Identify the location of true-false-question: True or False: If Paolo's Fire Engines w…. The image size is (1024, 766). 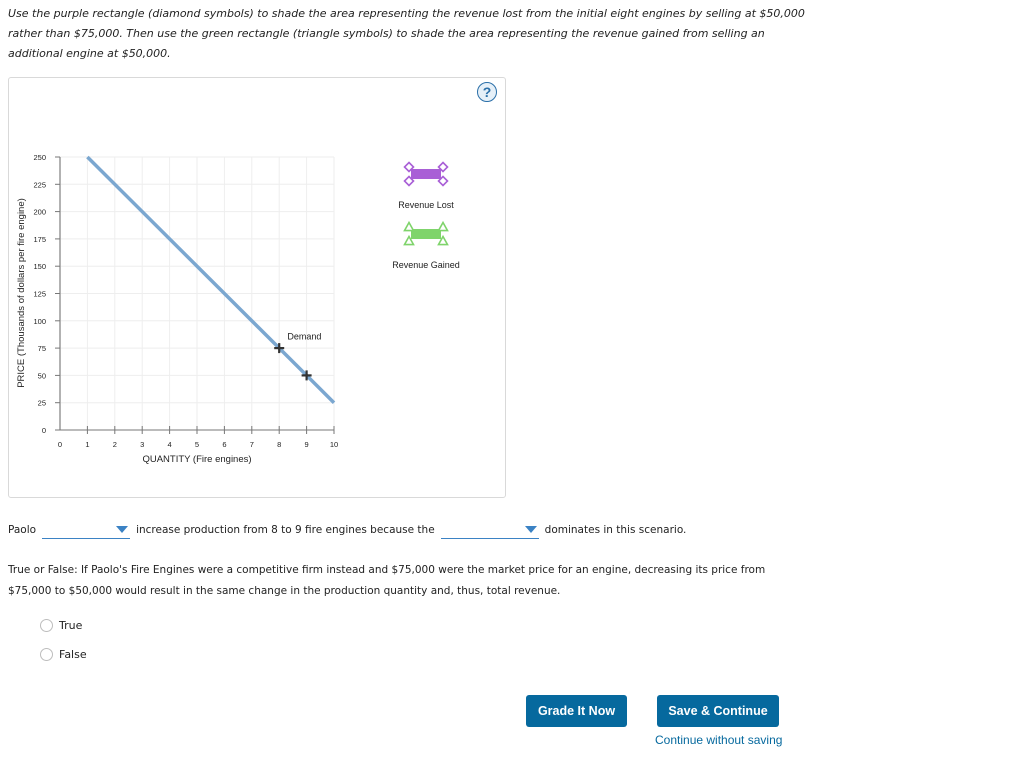
(387, 580).